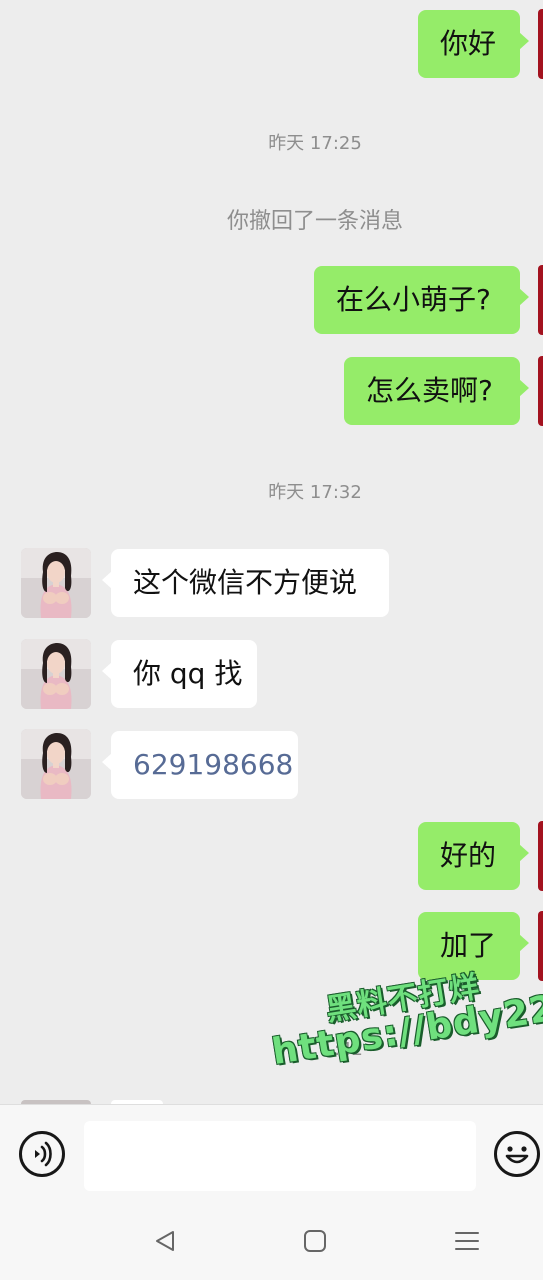 The height and width of the screenshot is (1280, 543). I want to click on message-link-text: 629198668, so click(213, 764).